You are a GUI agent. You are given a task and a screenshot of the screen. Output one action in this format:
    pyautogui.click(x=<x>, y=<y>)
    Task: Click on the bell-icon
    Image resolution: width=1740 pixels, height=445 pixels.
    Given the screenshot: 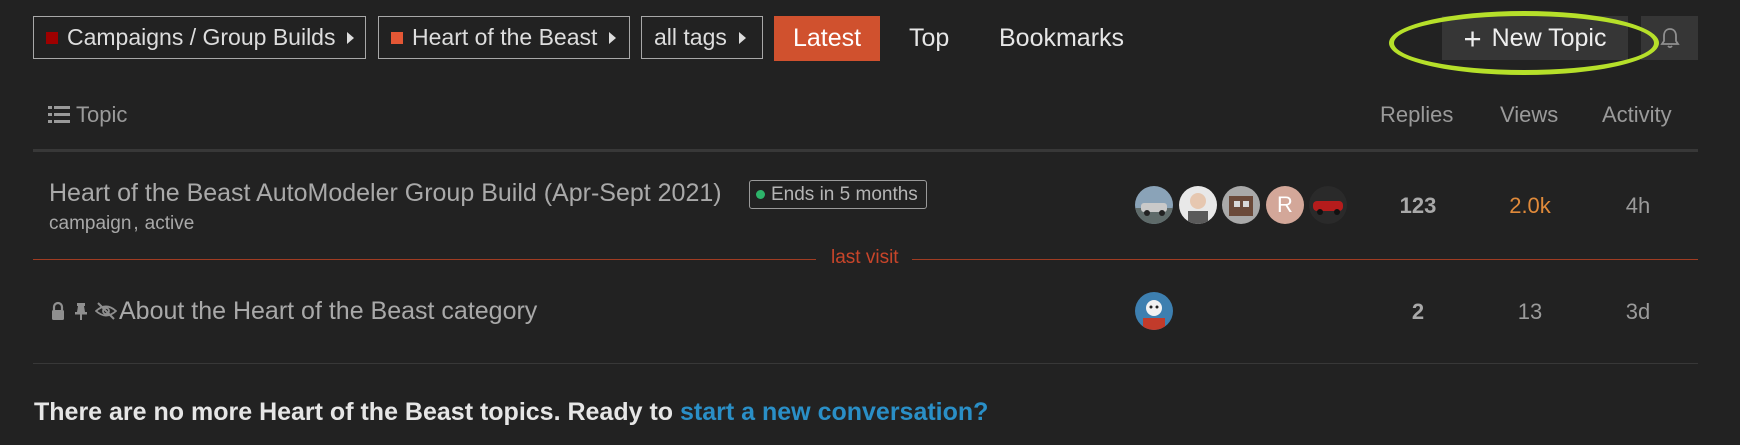 What is the action you would take?
    pyautogui.click(x=1669, y=38)
    